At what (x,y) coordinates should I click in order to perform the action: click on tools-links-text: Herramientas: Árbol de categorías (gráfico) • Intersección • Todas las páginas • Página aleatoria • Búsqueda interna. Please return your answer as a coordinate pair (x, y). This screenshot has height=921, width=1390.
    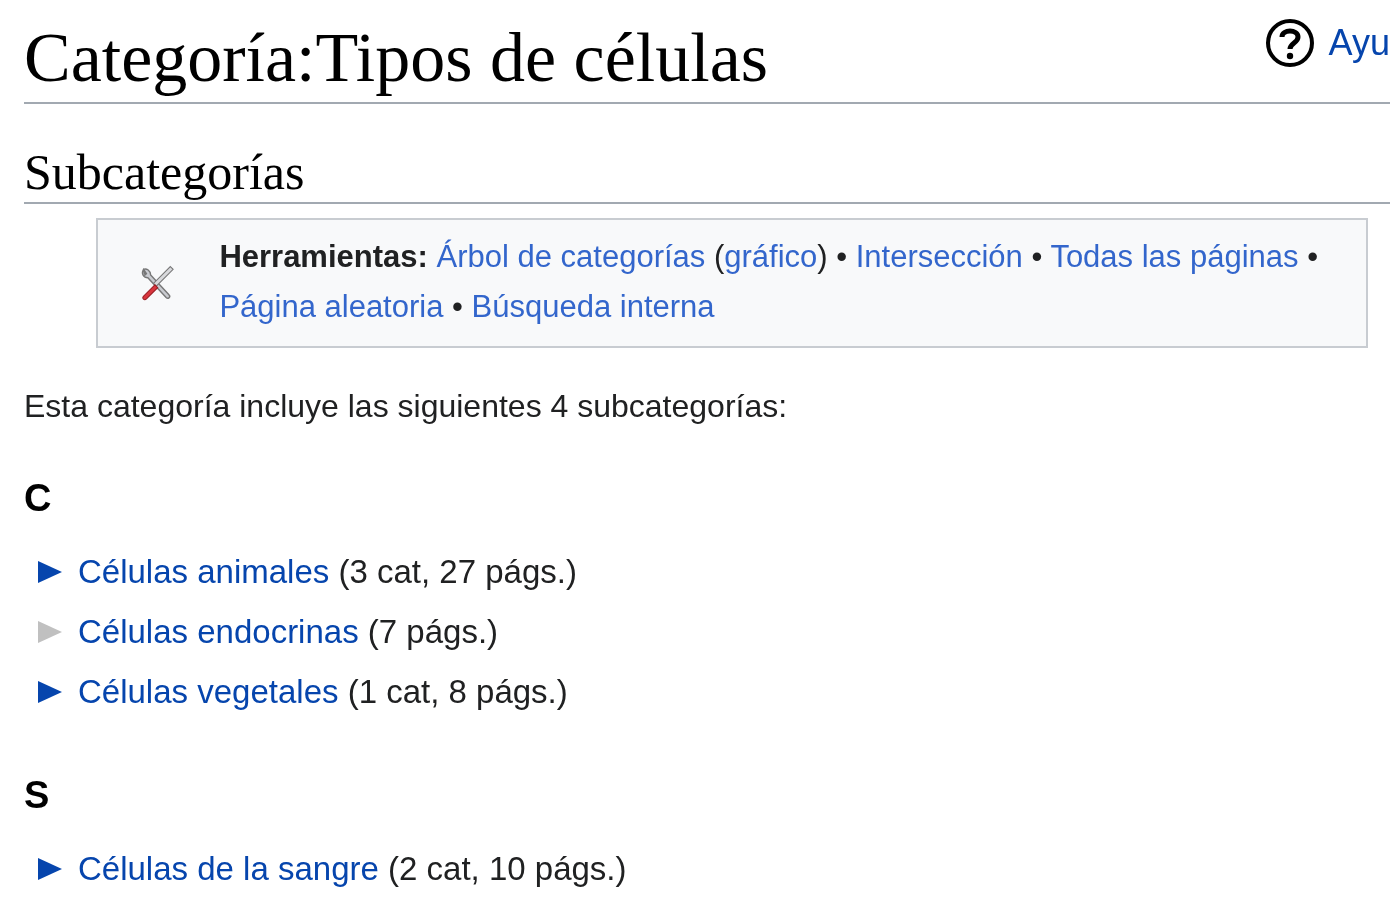
    Looking at the image, I should click on (769, 281).